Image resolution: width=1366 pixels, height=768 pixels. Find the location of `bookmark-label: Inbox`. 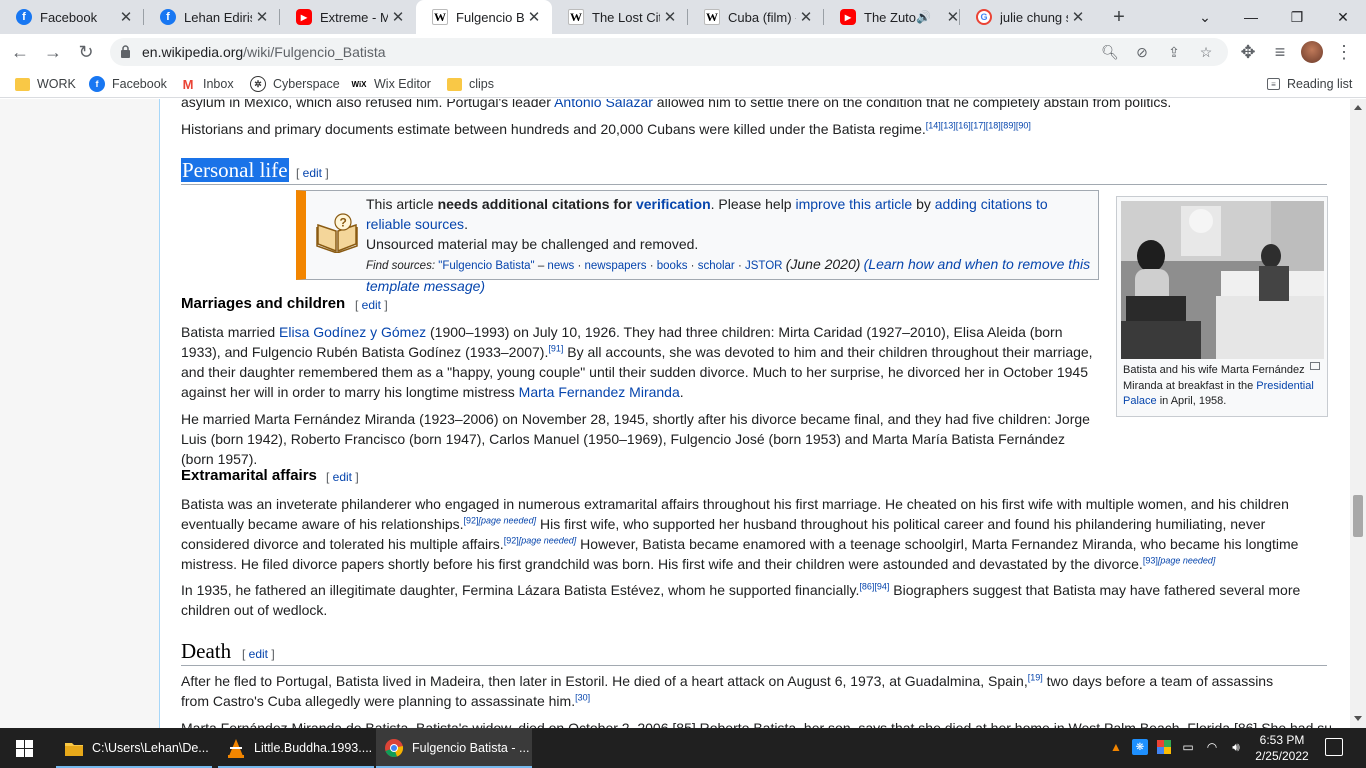

bookmark-label: Inbox is located at coordinates (218, 84).